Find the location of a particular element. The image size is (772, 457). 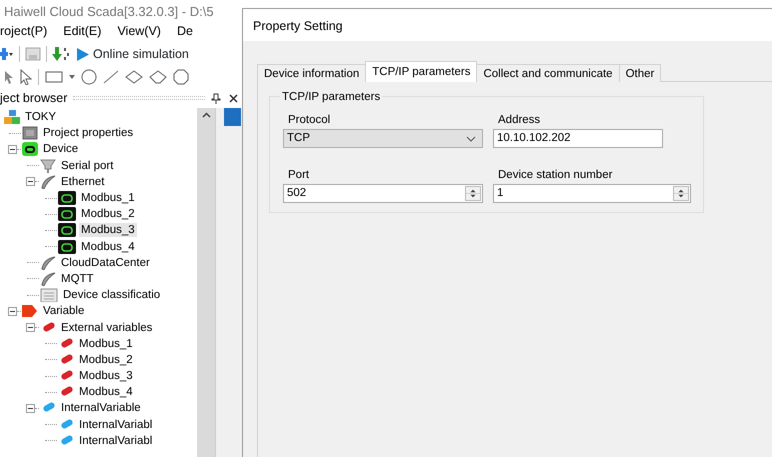

tree-item: Project properties is located at coordinates (88, 133).